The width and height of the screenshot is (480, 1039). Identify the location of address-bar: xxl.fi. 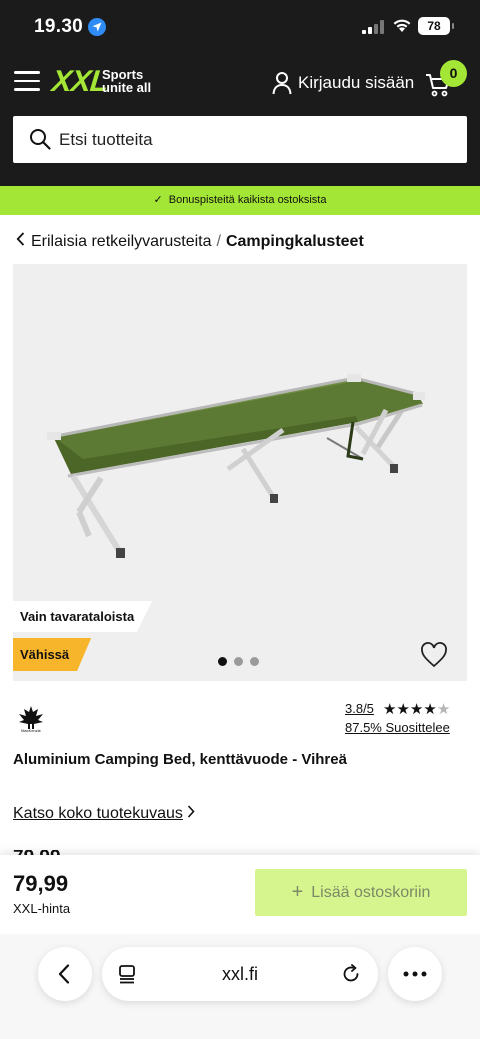
(240, 974).